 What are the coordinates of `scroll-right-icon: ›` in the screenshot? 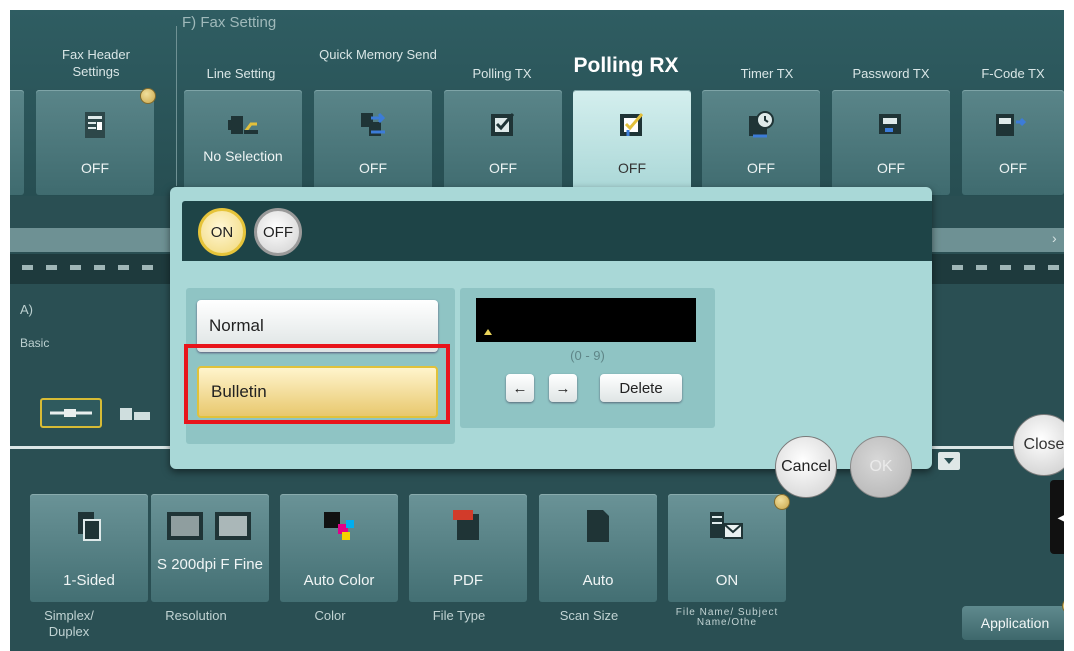 It's located at (1054, 238).